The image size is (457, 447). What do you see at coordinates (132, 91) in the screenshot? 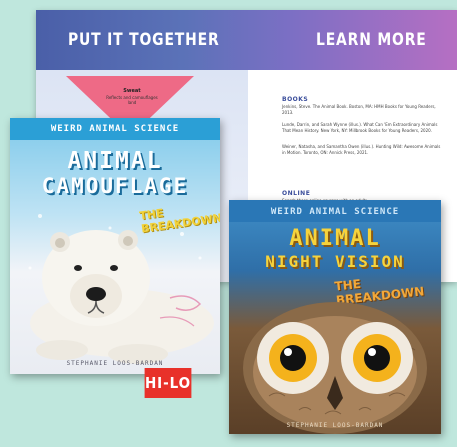
I see `funnel-title: Sweat` at bounding box center [132, 91].